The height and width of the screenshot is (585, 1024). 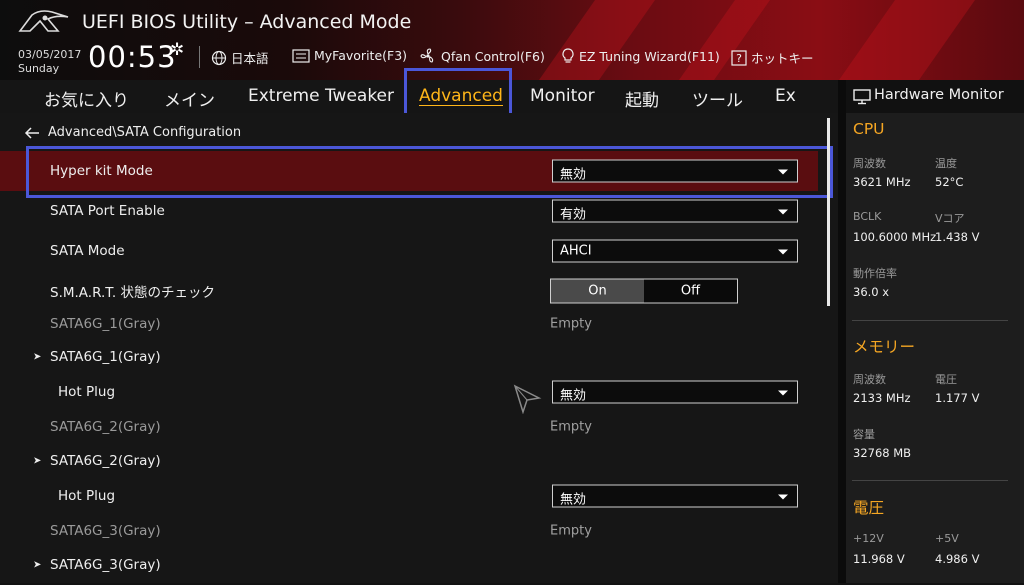 I want to click on qfan-label: Qfan Control(F6), so click(x=493, y=56).